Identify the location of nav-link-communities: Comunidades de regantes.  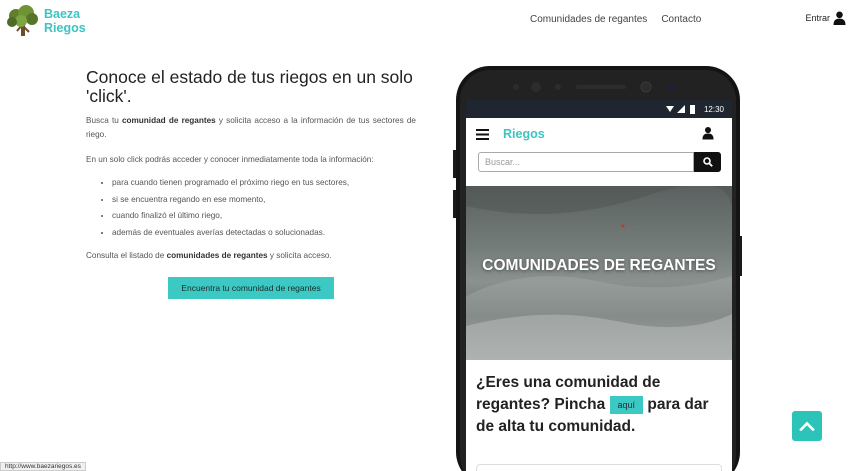
(588, 19).